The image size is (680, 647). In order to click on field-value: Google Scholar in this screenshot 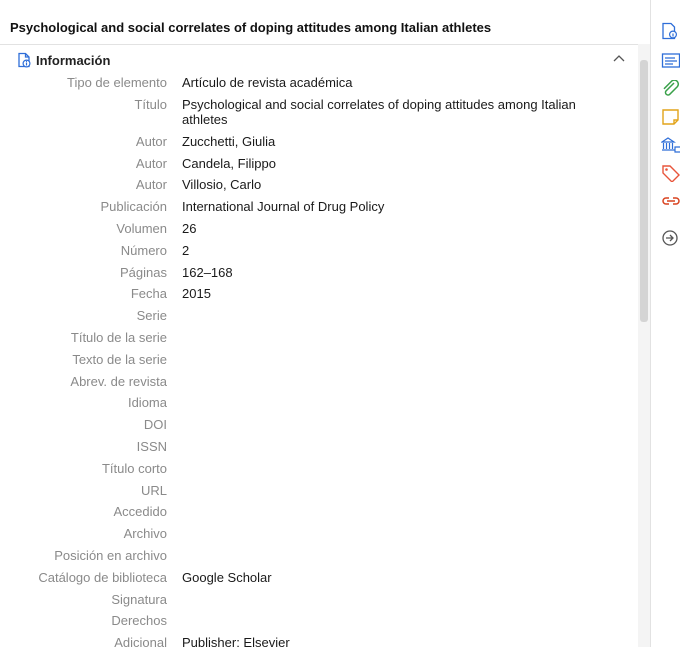, I will do `click(397, 577)`.